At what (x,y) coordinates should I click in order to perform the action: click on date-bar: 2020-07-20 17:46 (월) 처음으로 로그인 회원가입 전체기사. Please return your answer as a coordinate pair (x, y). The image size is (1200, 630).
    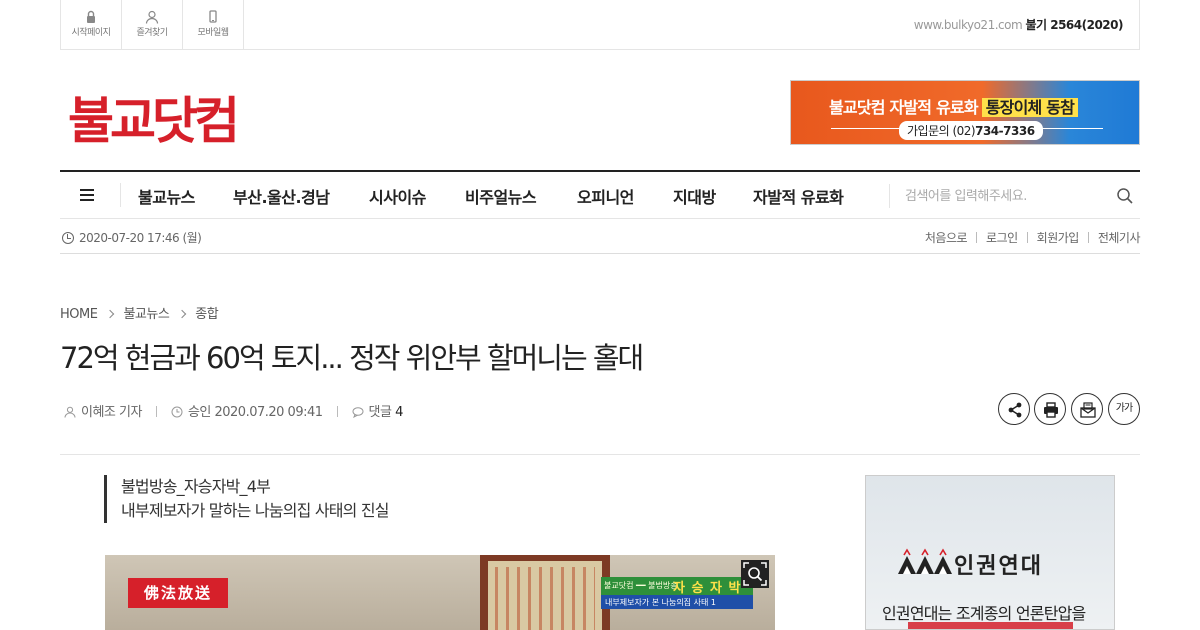
    Looking at the image, I should click on (600, 236).